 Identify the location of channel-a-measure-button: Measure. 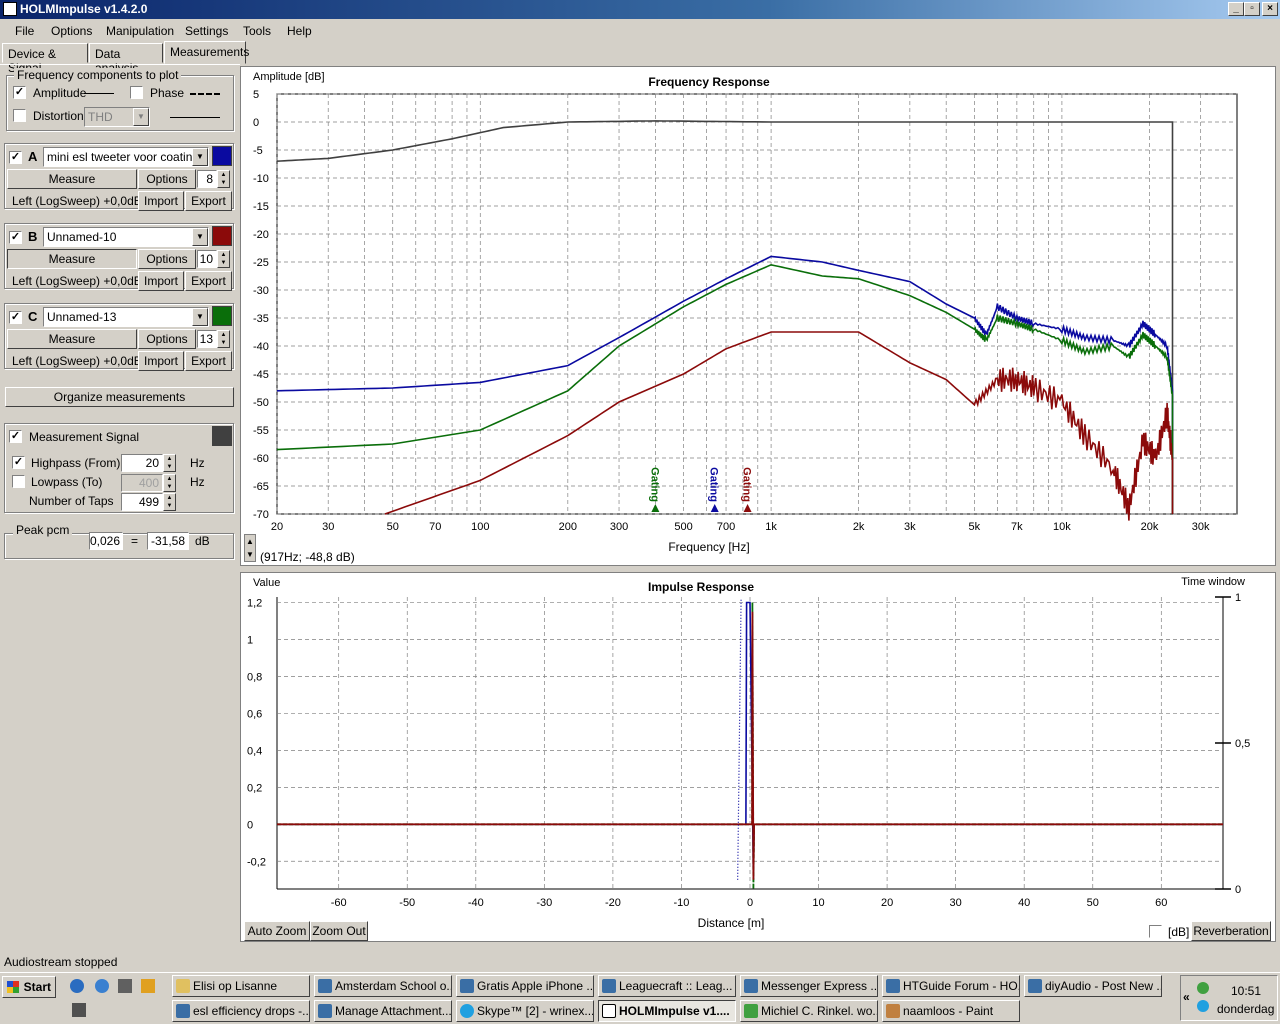
(72, 179).